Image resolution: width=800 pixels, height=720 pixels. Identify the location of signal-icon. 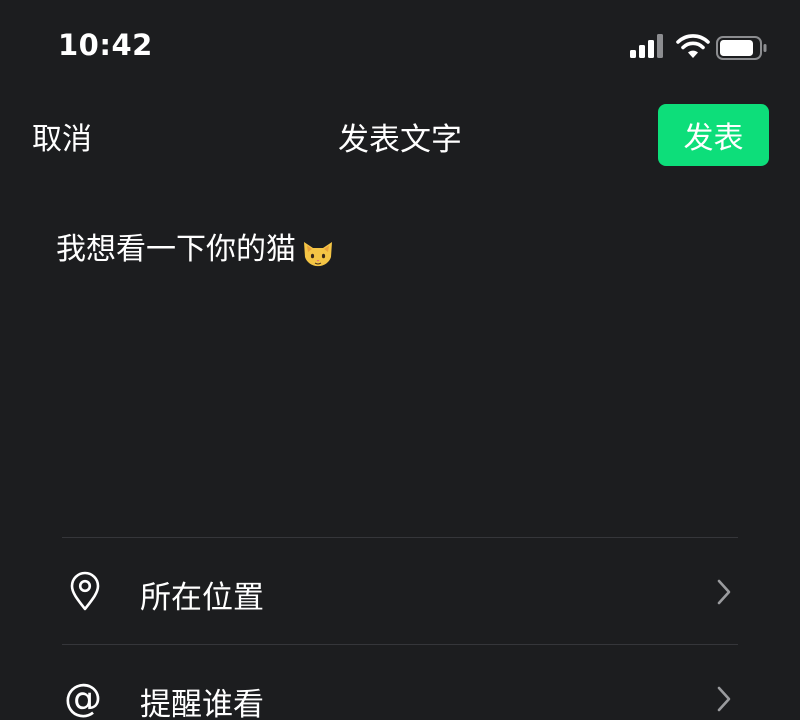
(648, 47).